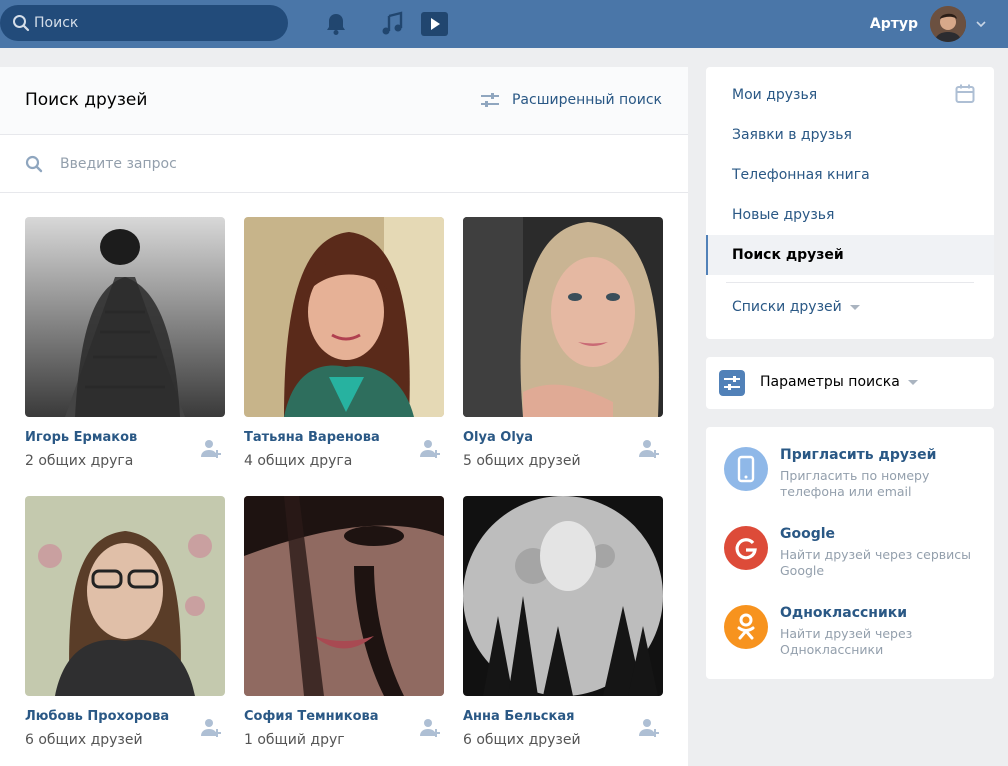  What do you see at coordinates (586, 100) in the screenshot?
I see `advanced-search-label: Расширенный поиск` at bounding box center [586, 100].